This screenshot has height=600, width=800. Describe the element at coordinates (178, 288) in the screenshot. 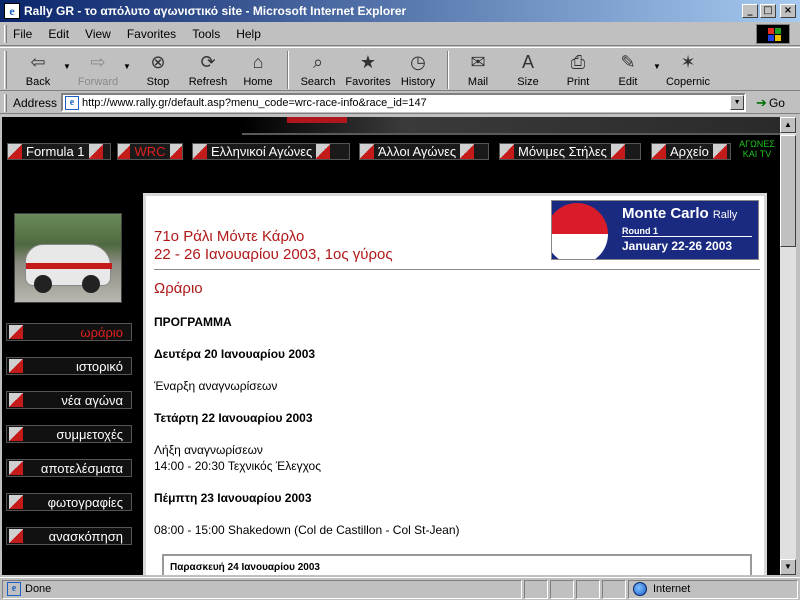

I see `section-heading: Ωράριο` at that location.